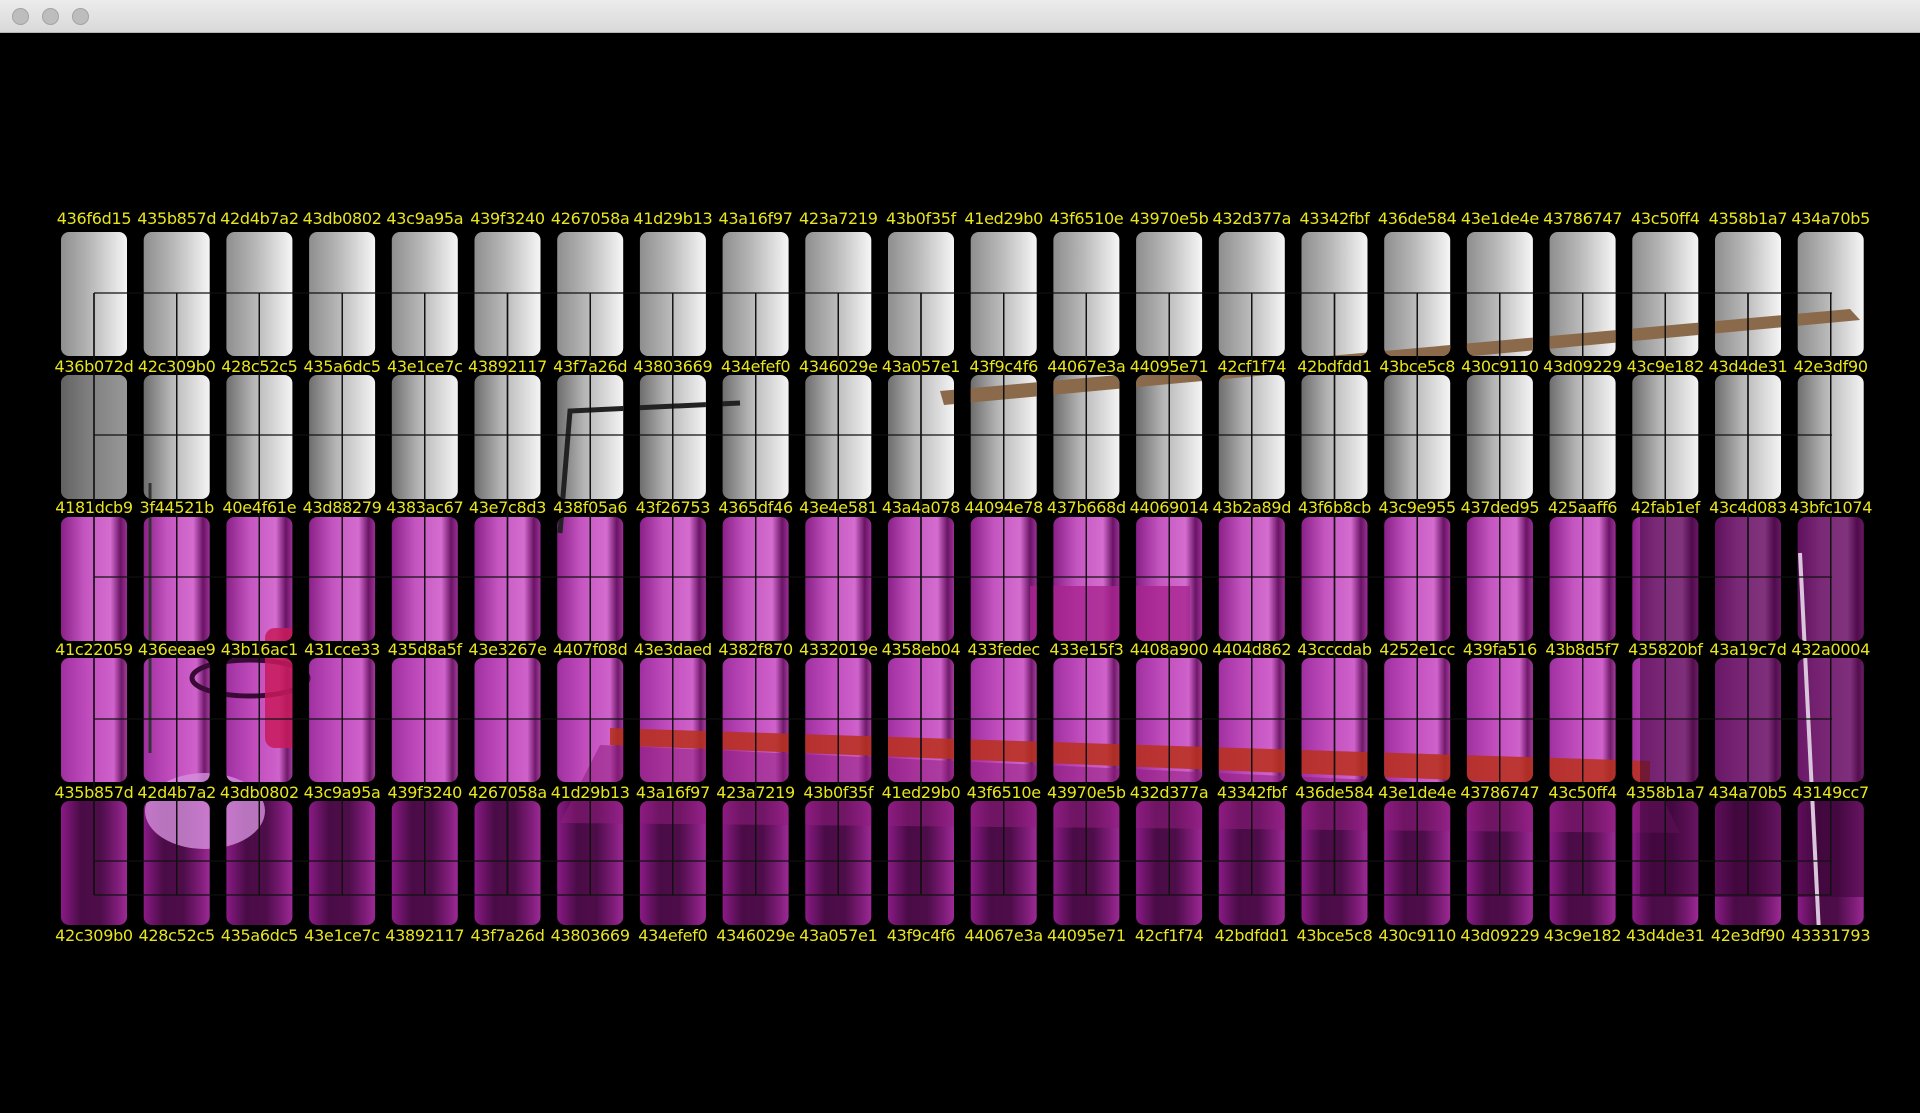 The image size is (1920, 1113). Describe the element at coordinates (1831, 936) in the screenshot. I see `hex-label: 43331793` at that location.